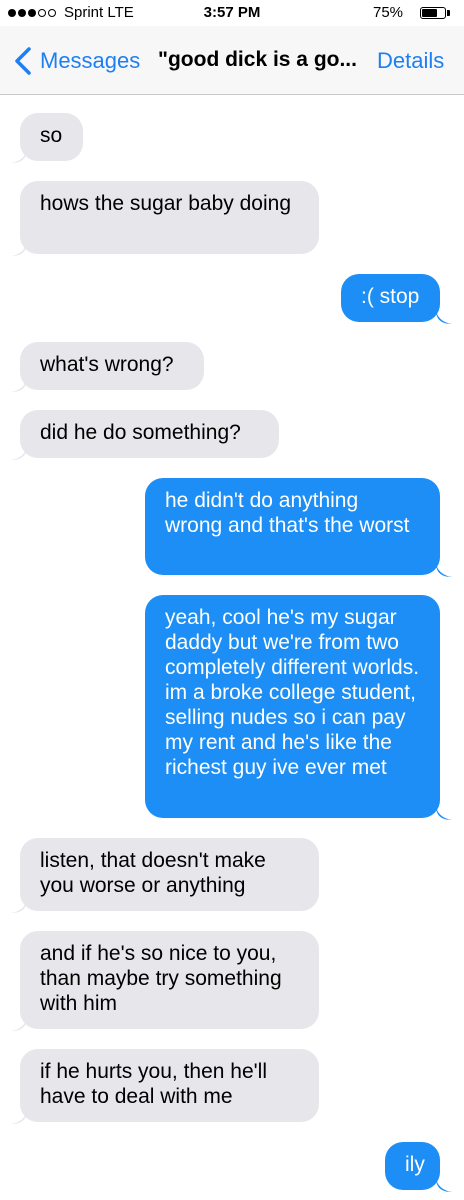  Describe the element at coordinates (23, 61) in the screenshot. I see `chevron-left-icon` at that location.